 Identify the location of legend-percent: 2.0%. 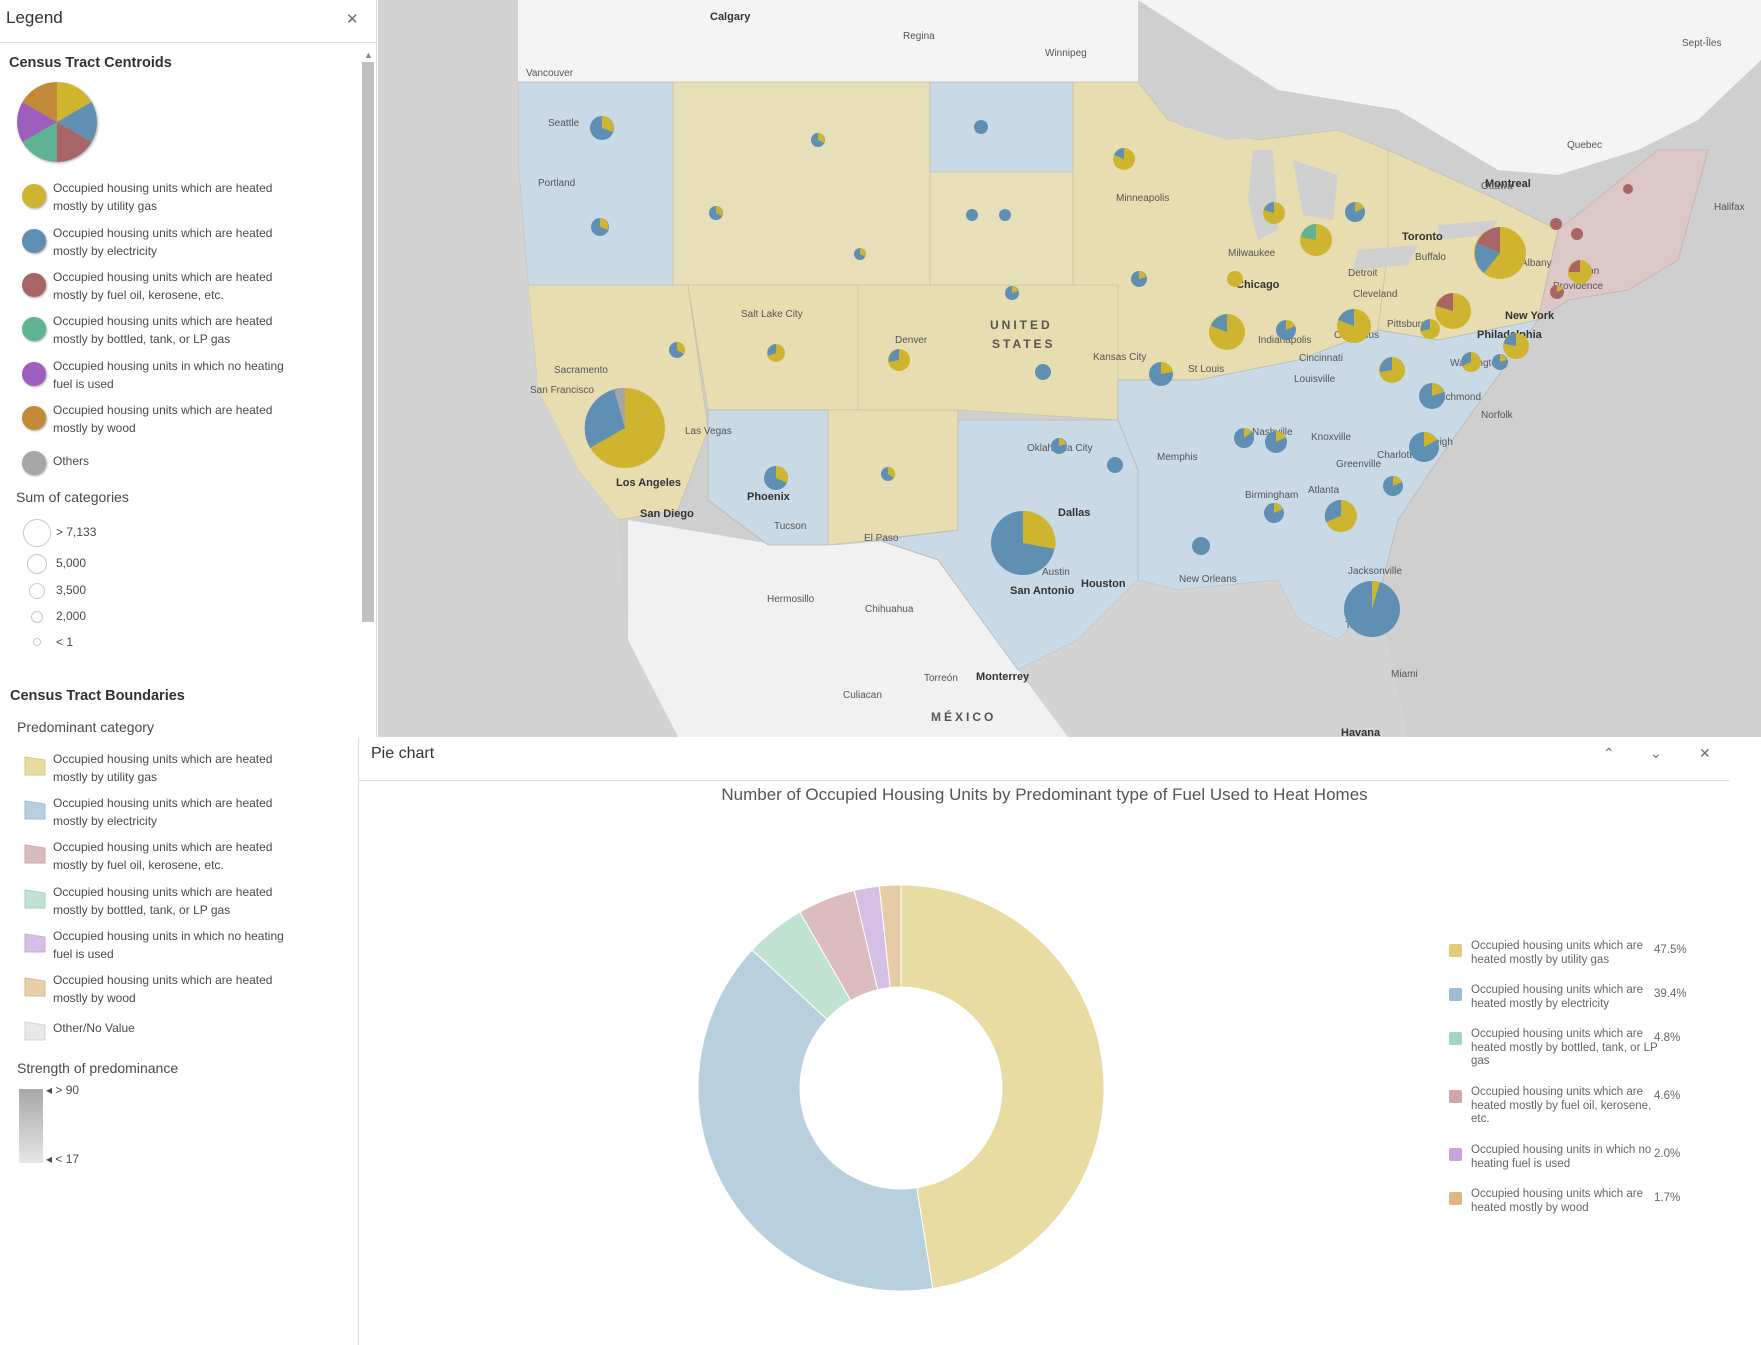
(1667, 1154).